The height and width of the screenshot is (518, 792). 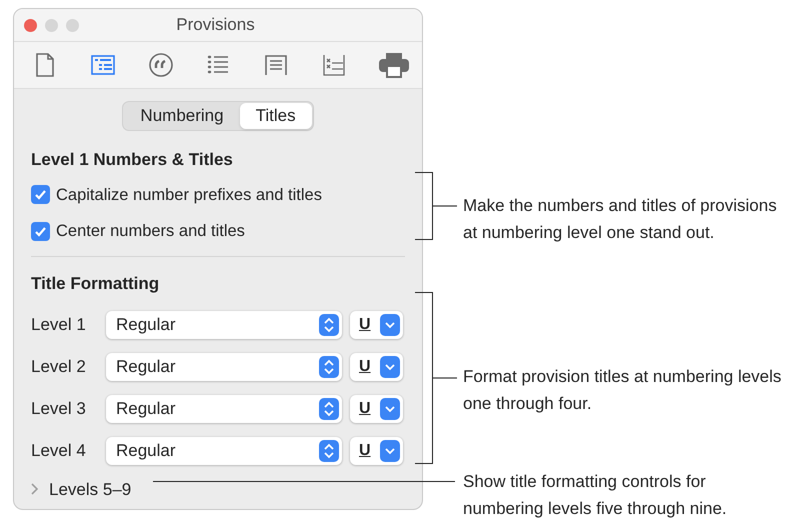 I want to click on levels-disclosure: Levels 5–9, so click(x=81, y=489).